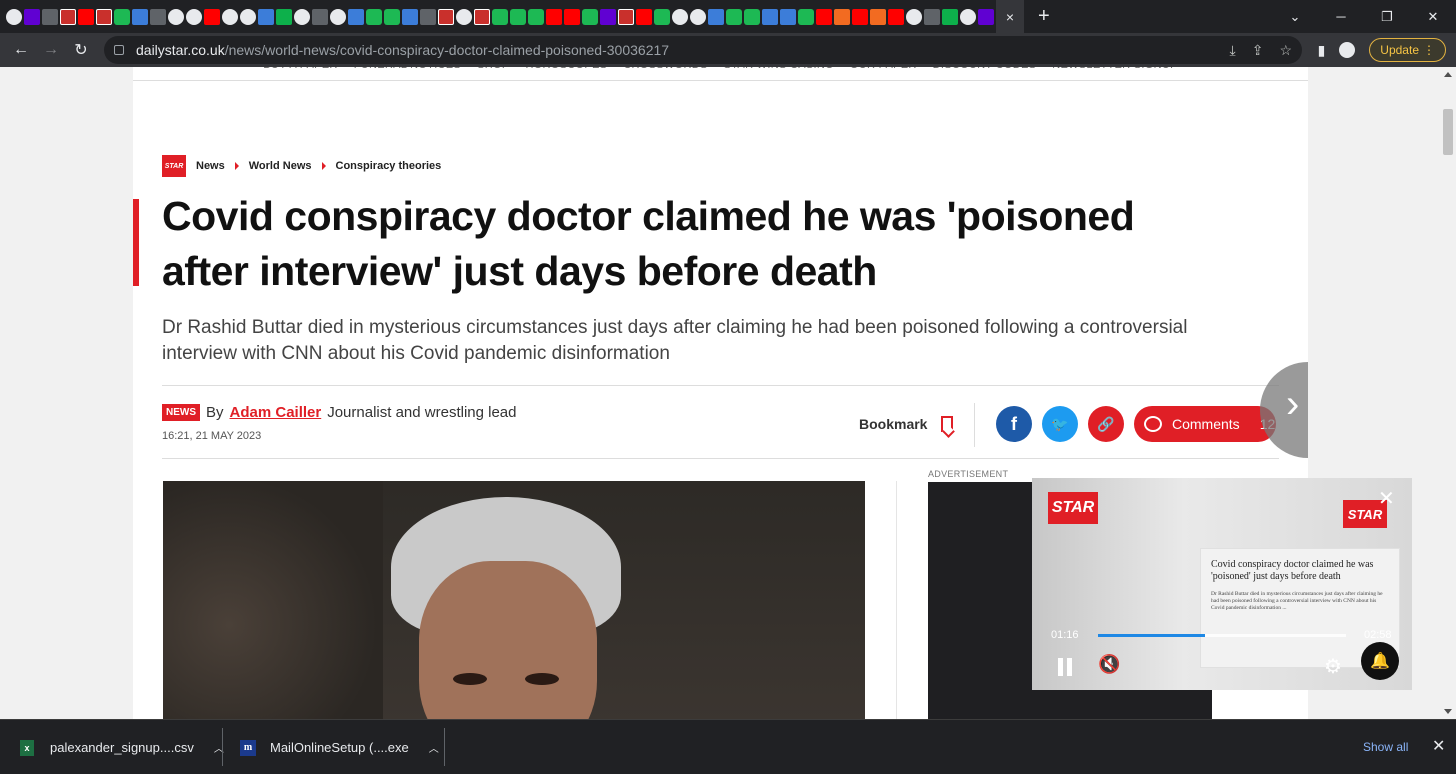  What do you see at coordinates (280, 166) in the screenshot?
I see `breadcrumb-world-news: World News` at bounding box center [280, 166].